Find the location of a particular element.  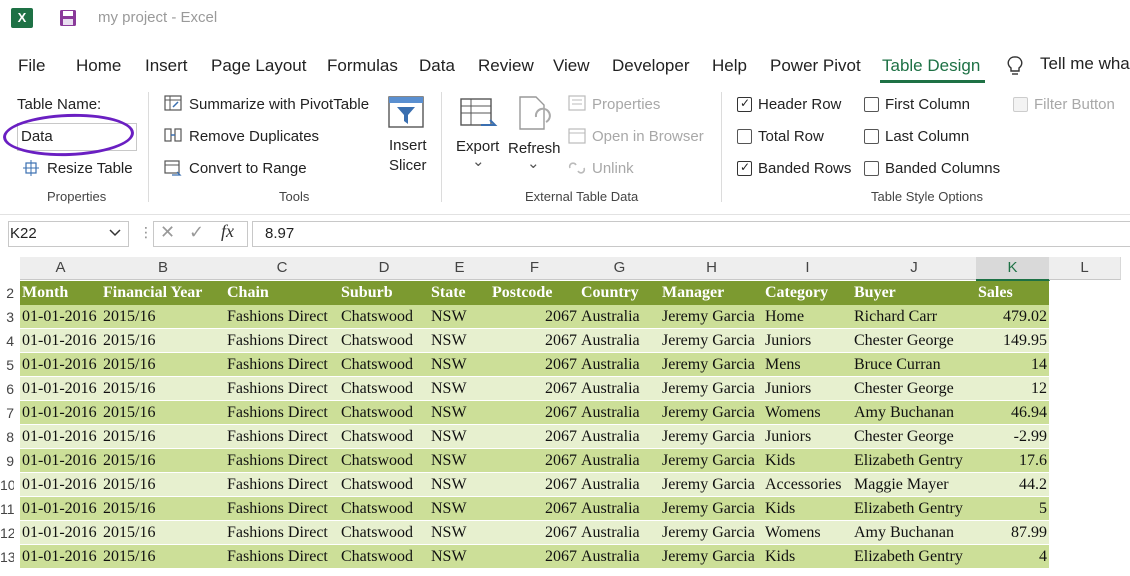

table-cell: Amy Buchanan is located at coordinates (914, 413).